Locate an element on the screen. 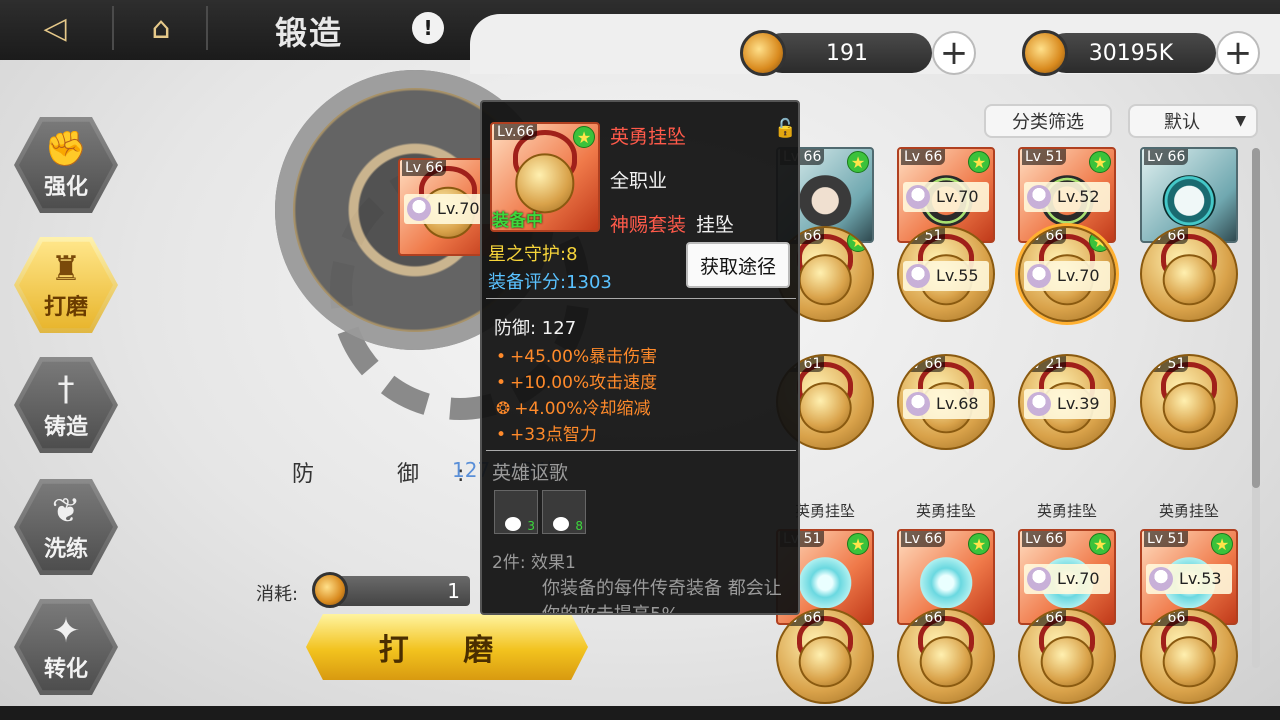 The image size is (1280, 720). back-arrow-icon: ◁ is located at coordinates (55, 28).